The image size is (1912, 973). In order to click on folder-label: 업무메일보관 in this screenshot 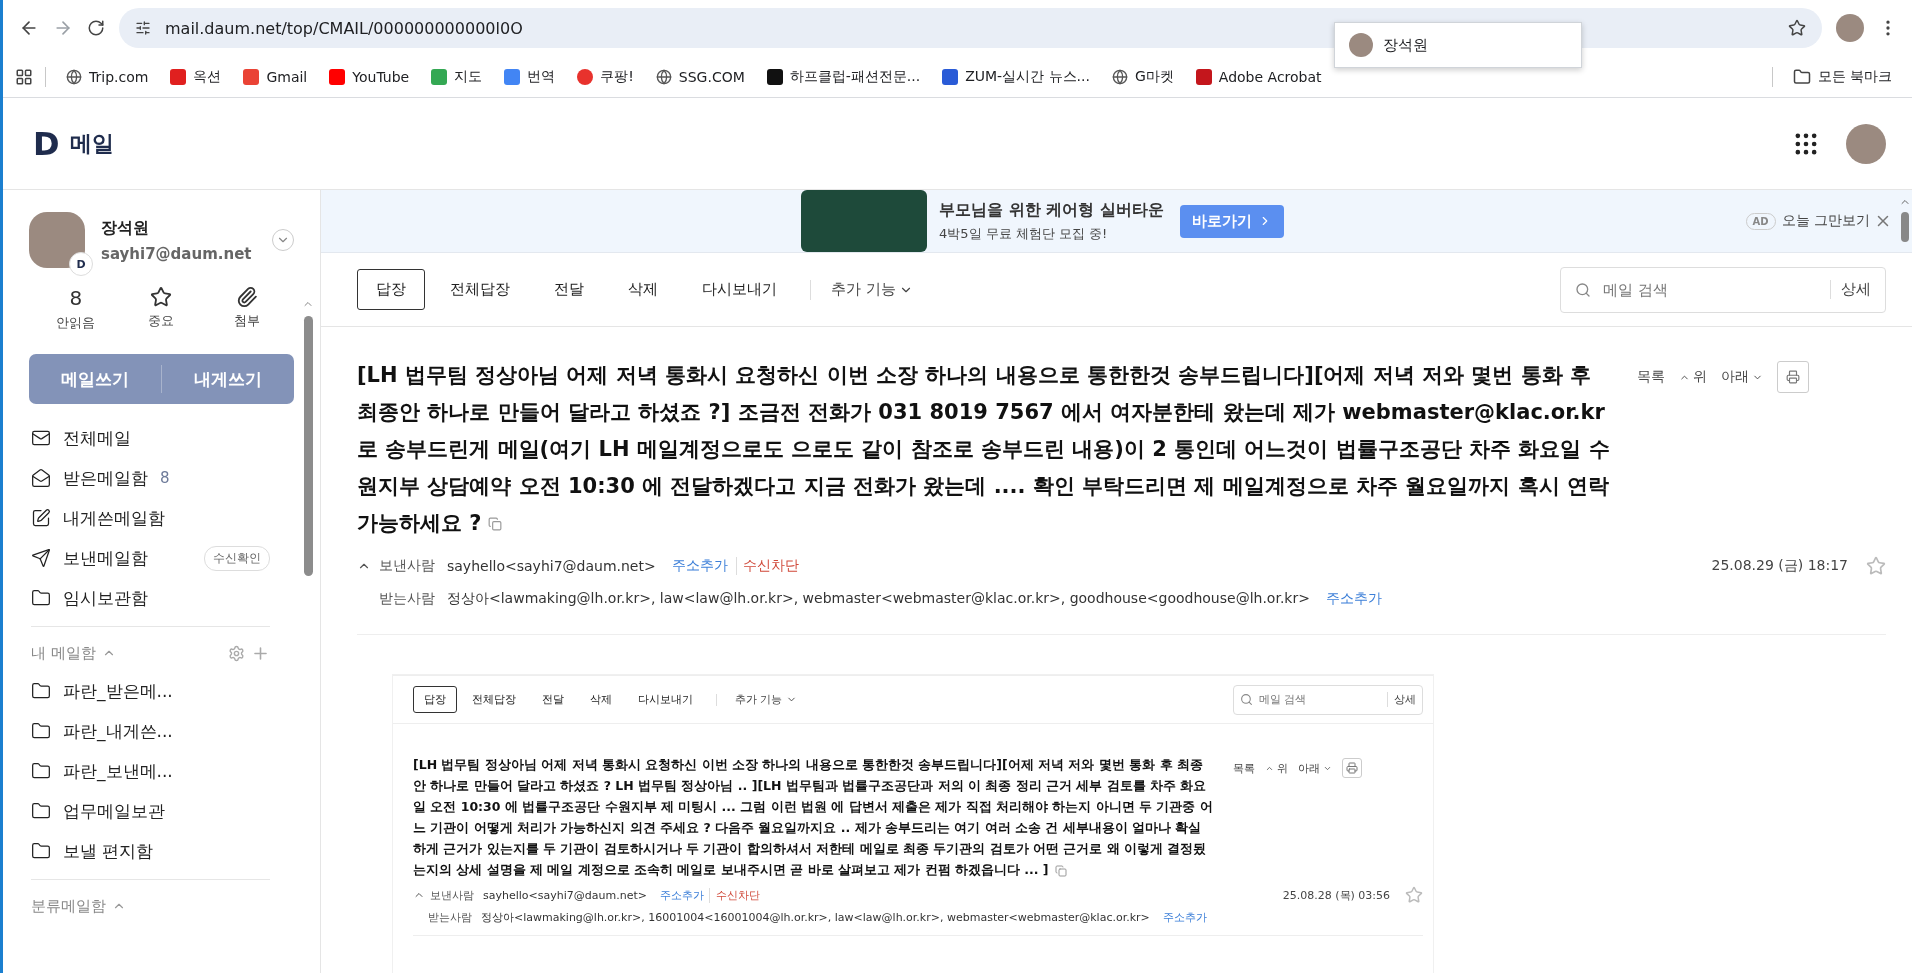, I will do `click(114, 811)`.